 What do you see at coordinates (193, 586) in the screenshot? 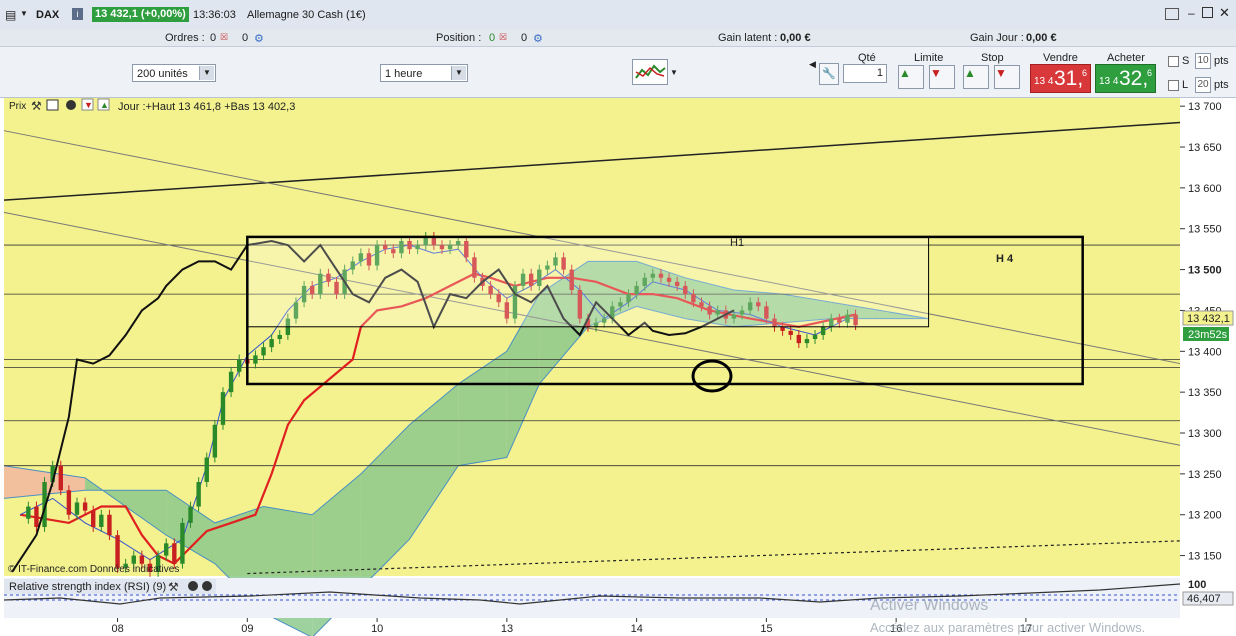
I see `rsi-settings-icon` at bounding box center [193, 586].